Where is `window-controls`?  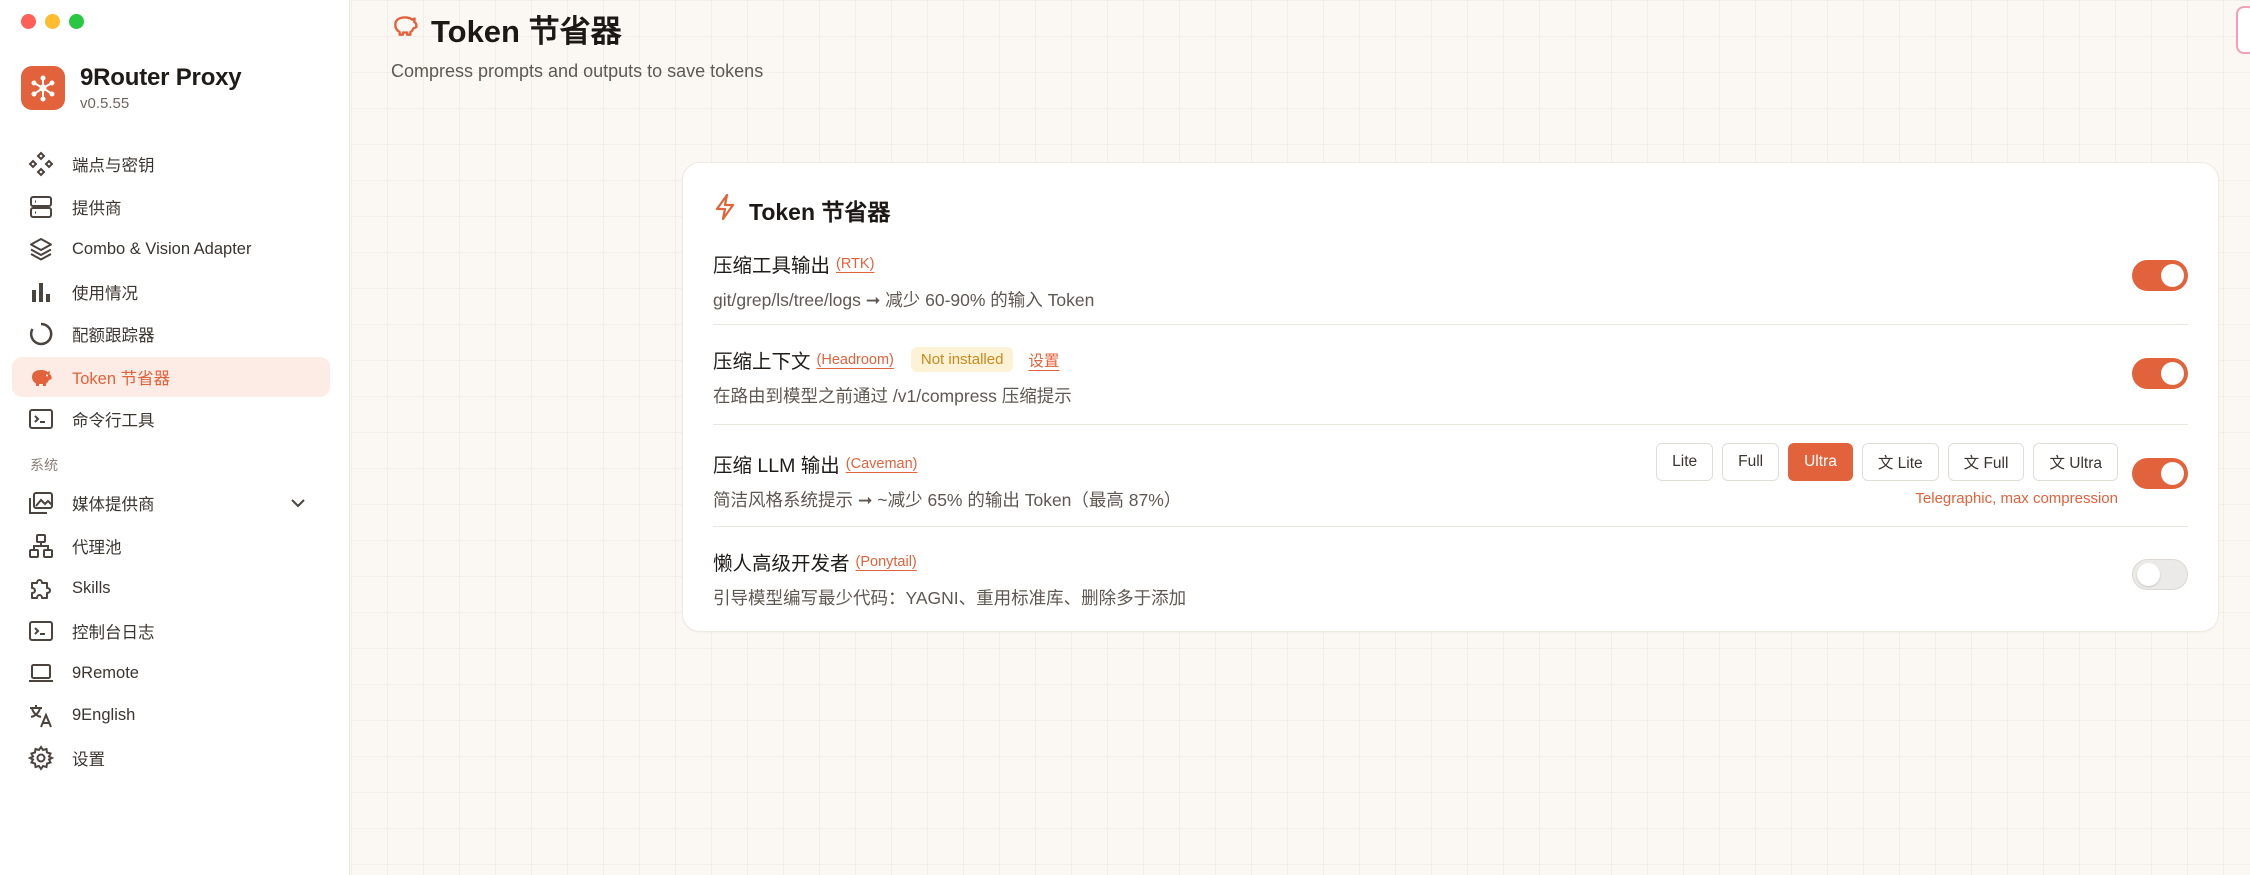
window-controls is located at coordinates (52, 21).